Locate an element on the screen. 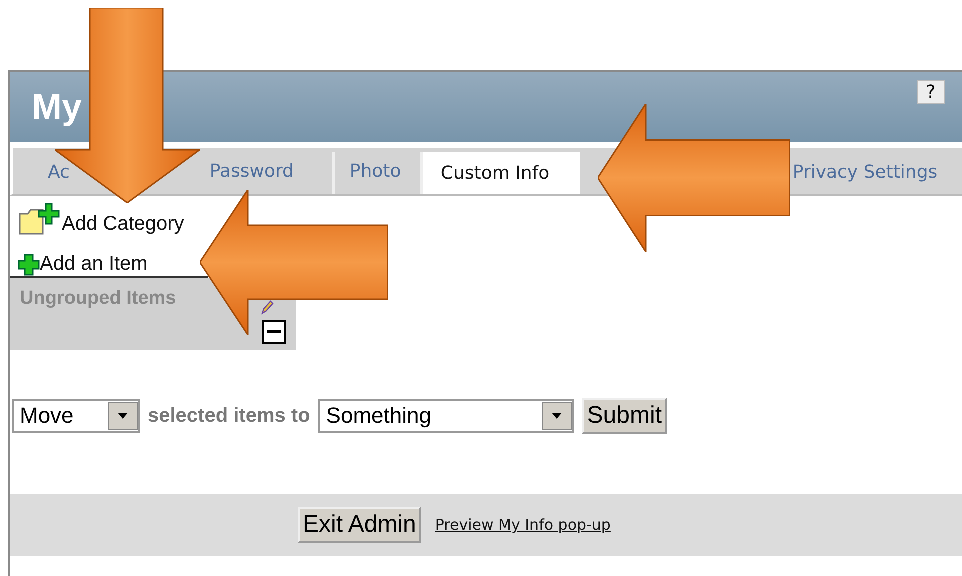 The image size is (962, 576). collapse-icon is located at coordinates (274, 332).